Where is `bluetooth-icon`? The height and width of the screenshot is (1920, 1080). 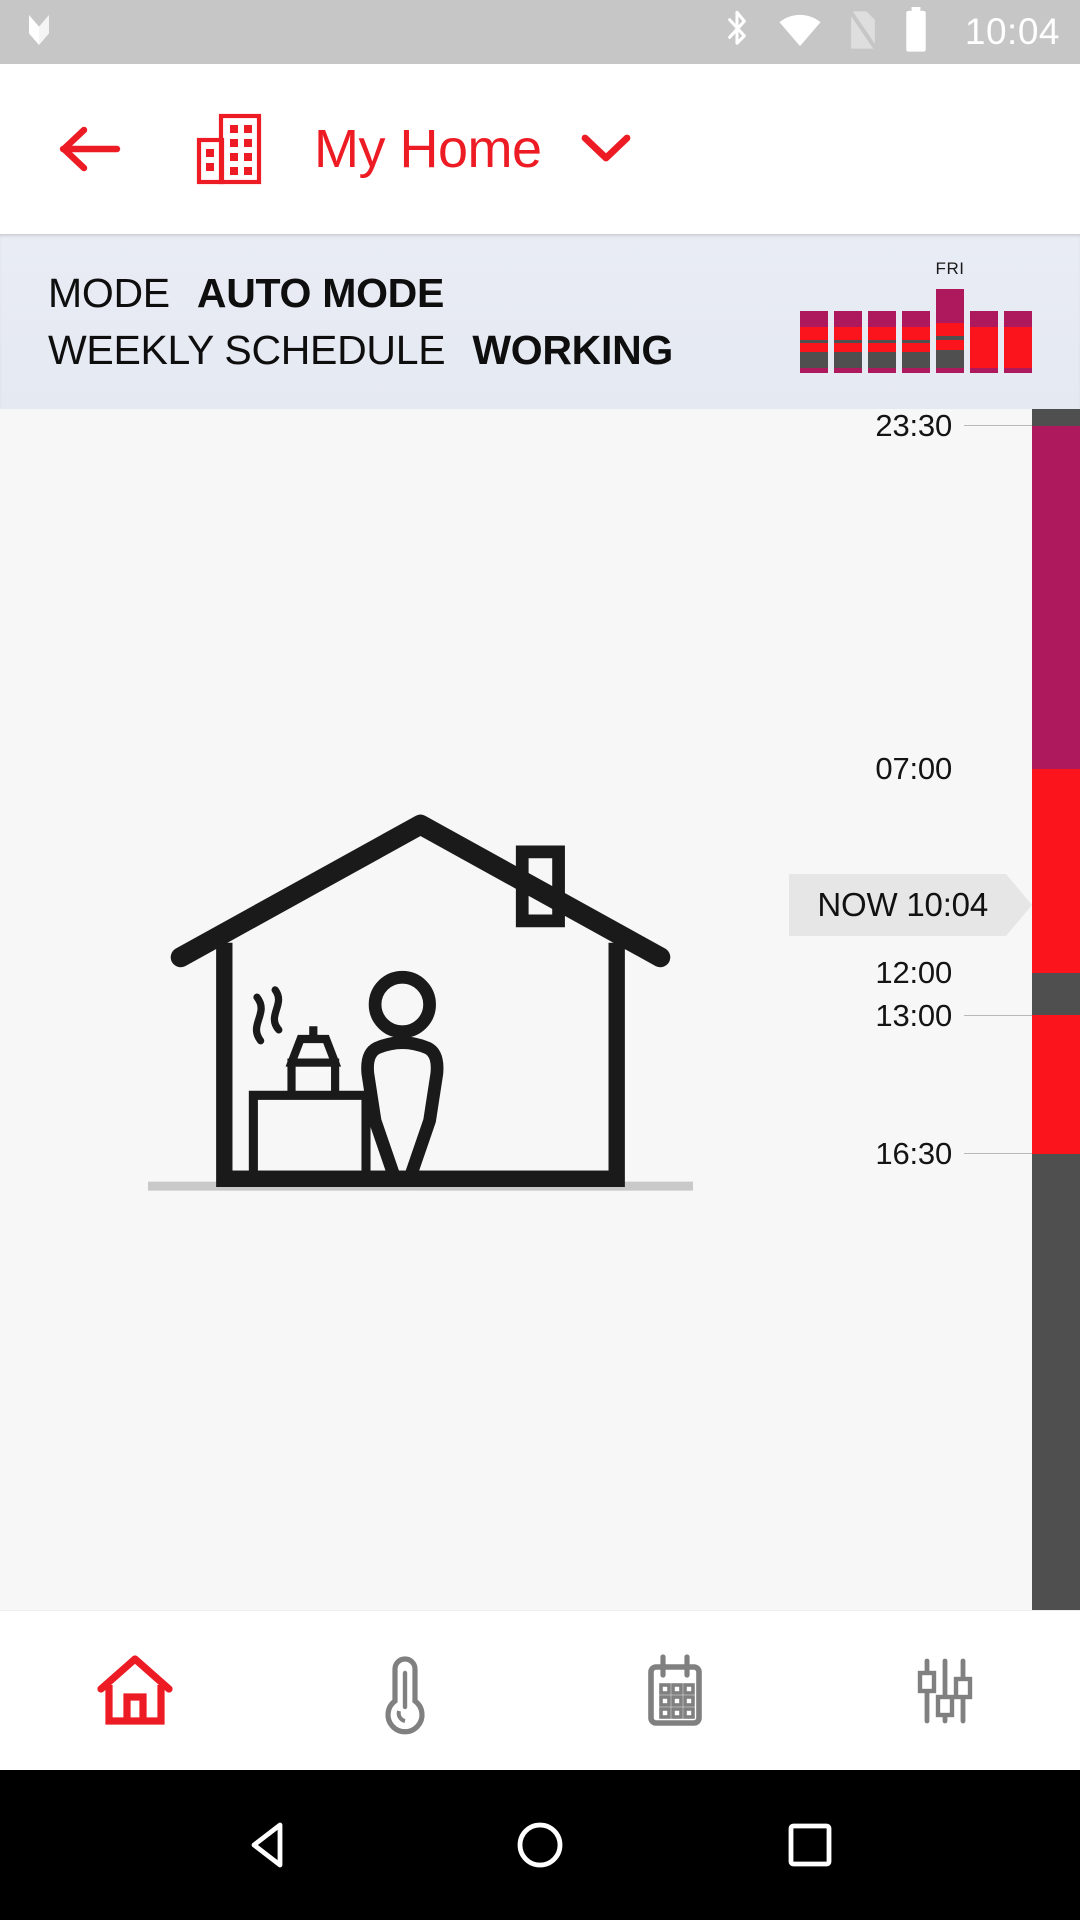
bluetooth-icon is located at coordinates (737, 32).